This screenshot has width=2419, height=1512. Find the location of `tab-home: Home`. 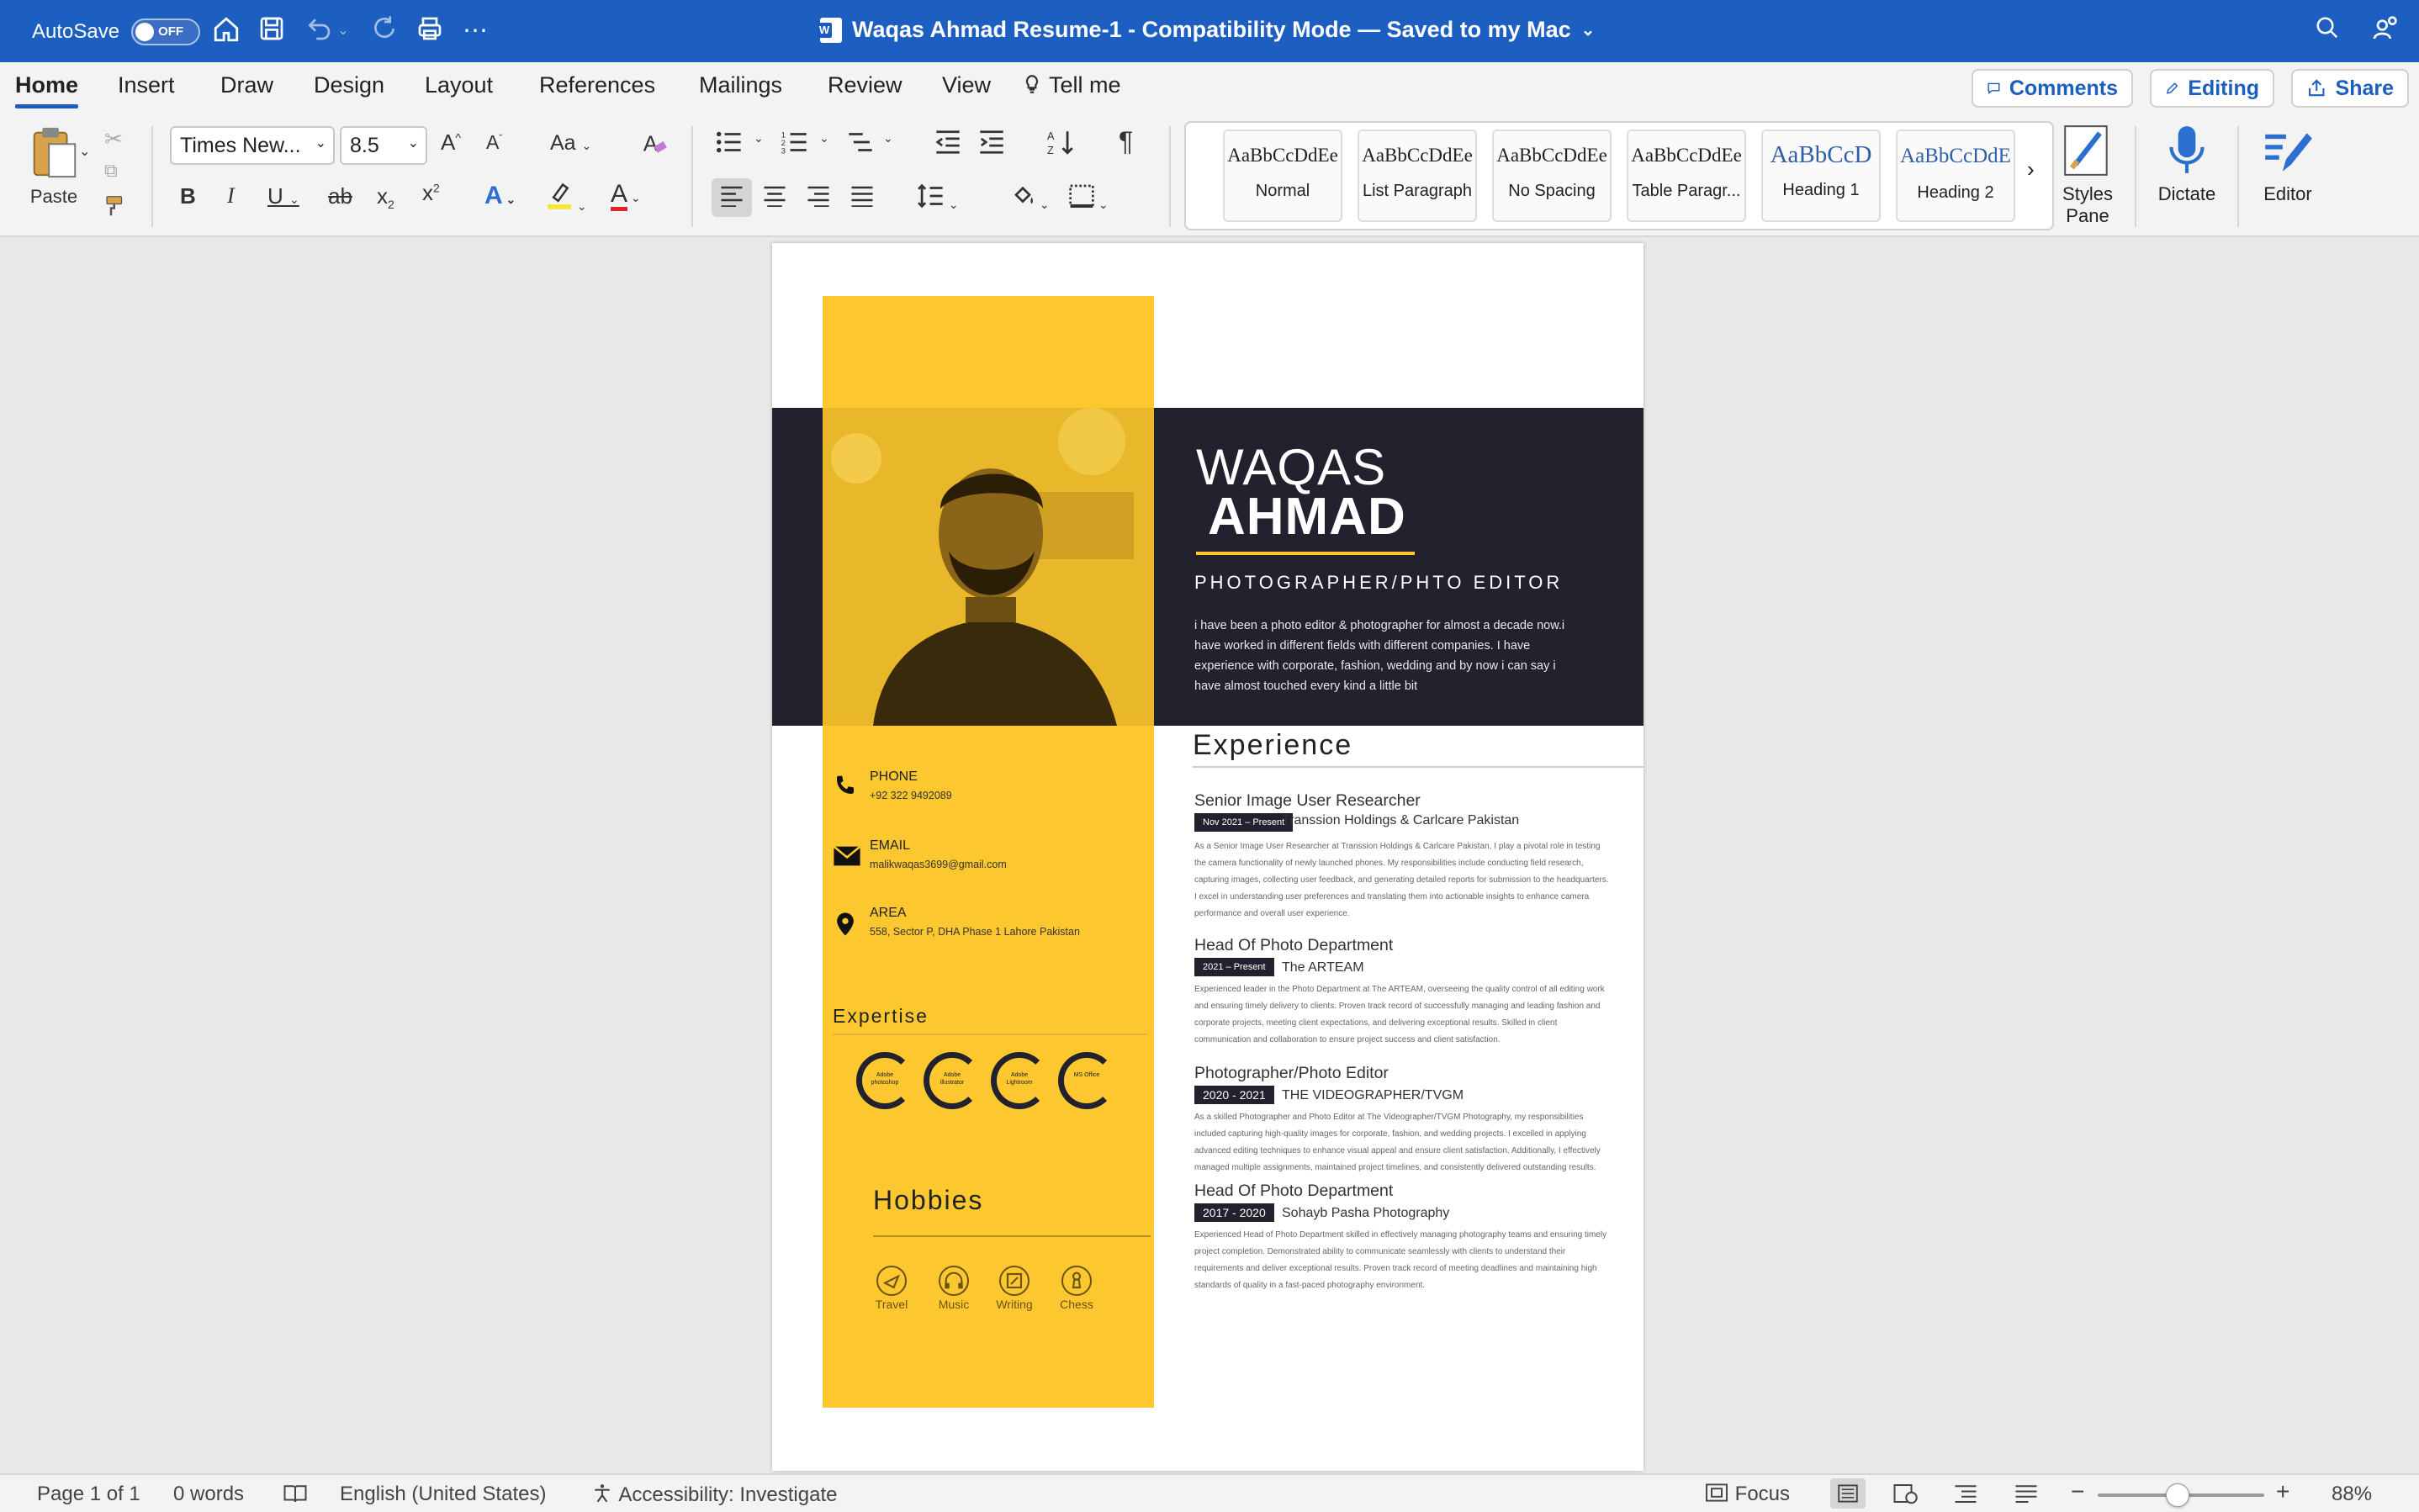

tab-home: Home is located at coordinates (47, 90).